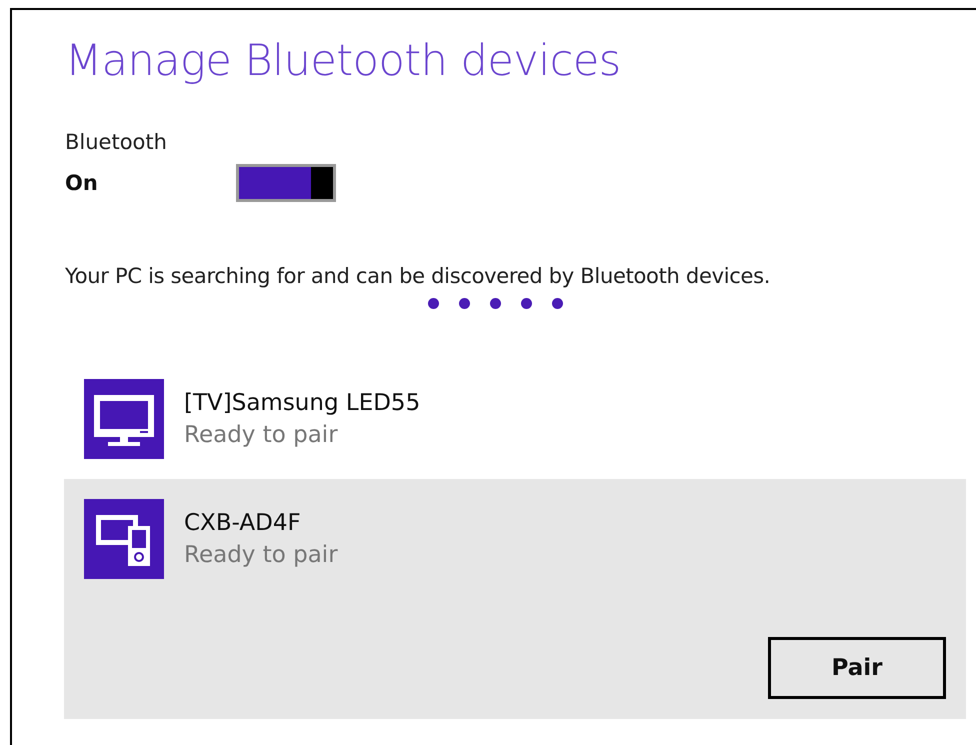 This screenshot has width=976, height=745. Describe the element at coordinates (243, 523) in the screenshot. I see `device-name: CXB-AD4F` at that location.